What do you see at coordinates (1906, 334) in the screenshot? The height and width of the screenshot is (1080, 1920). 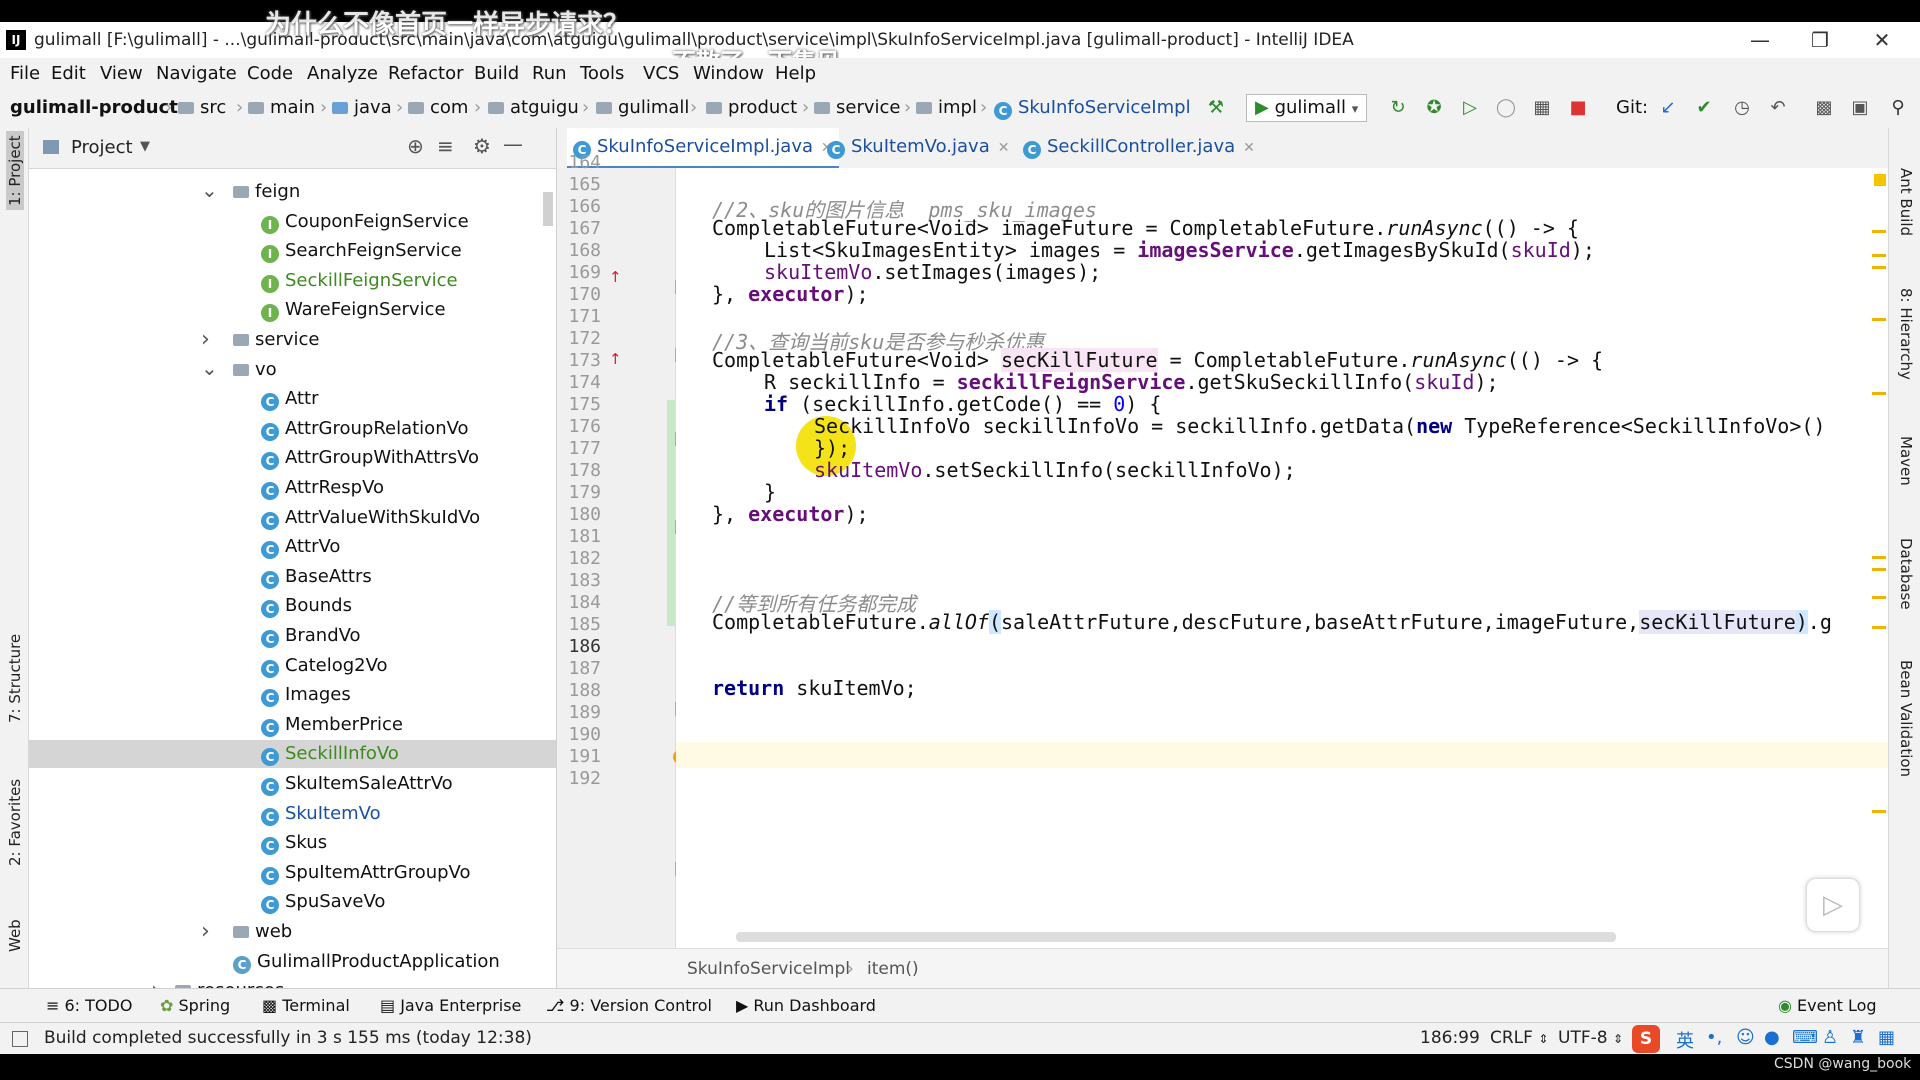 I see `tool-hierarchy: 8: Hierarchy` at bounding box center [1906, 334].